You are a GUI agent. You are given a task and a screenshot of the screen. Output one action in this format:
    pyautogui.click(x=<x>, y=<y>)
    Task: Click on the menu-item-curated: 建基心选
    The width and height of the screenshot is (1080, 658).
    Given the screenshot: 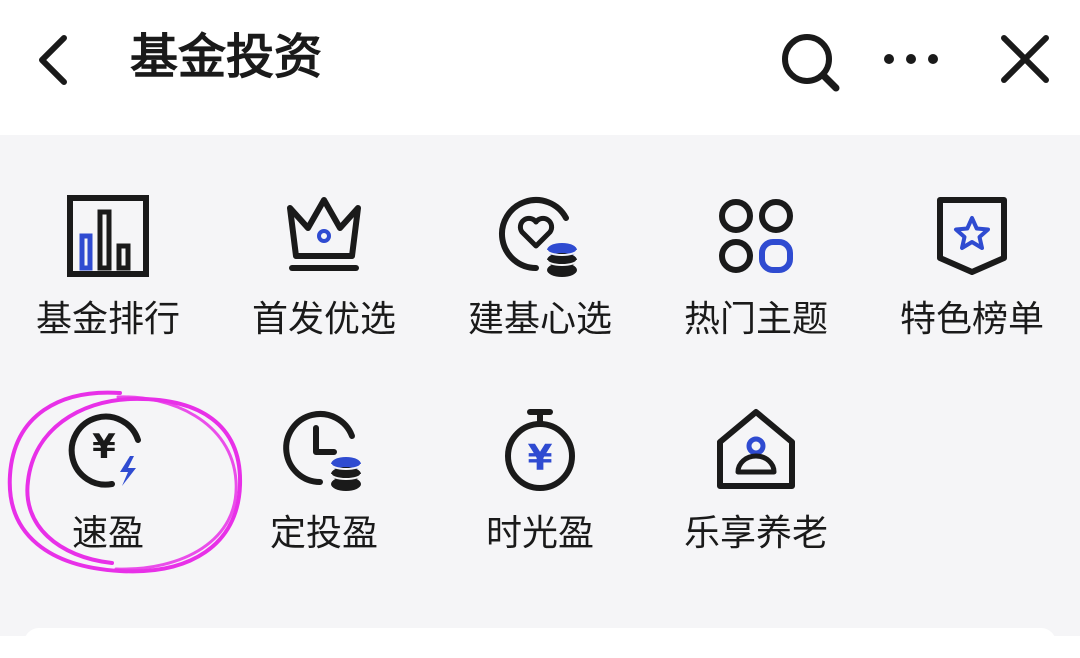 What is the action you would take?
    pyautogui.click(x=540, y=287)
    